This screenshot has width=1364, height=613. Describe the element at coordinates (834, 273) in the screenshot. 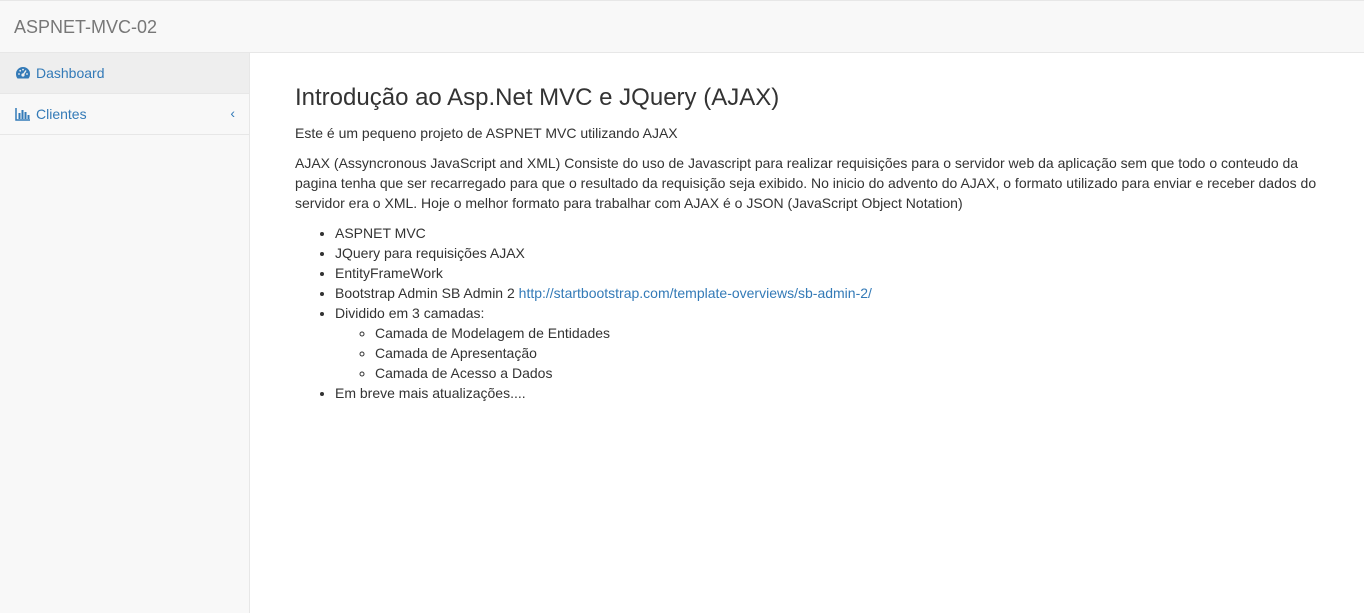

I see `list-item: EntityFrameWork` at that location.